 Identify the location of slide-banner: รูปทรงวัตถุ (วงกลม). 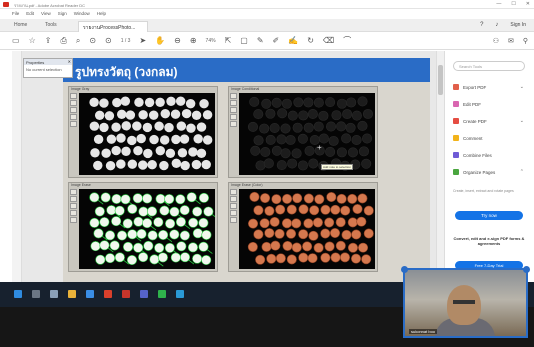
(246, 70).